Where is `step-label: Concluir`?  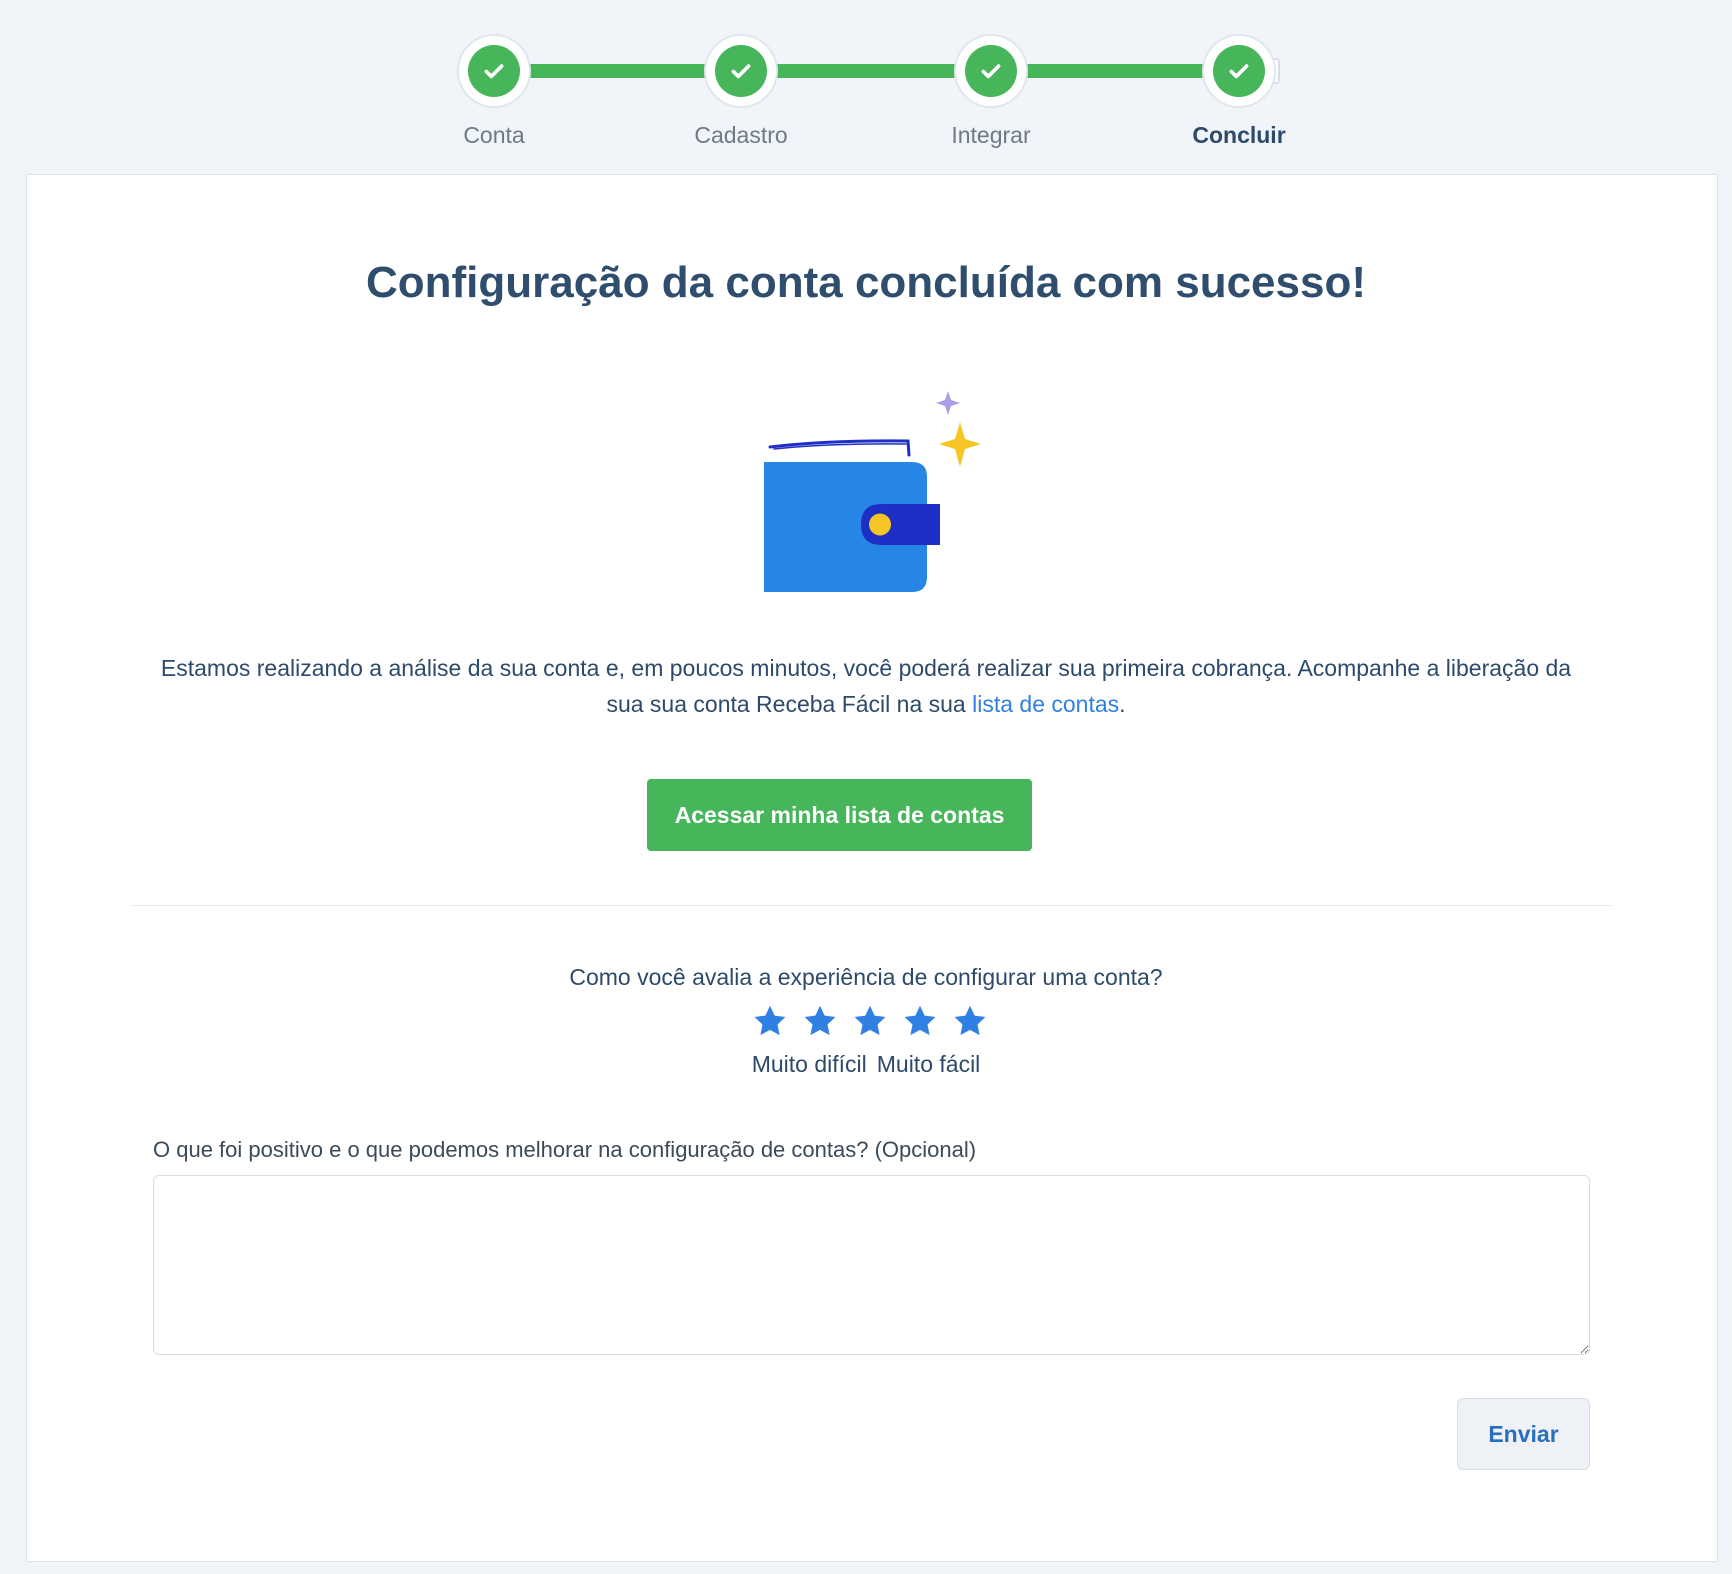
step-label: Concluir is located at coordinates (1239, 135).